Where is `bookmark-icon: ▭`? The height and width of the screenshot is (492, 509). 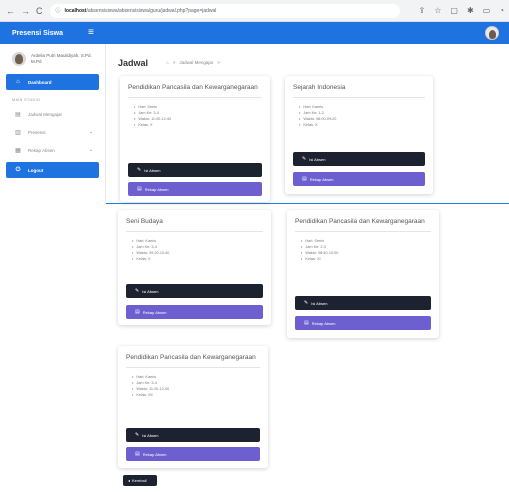
bookmark-icon: ▭ is located at coordinates (487, 10).